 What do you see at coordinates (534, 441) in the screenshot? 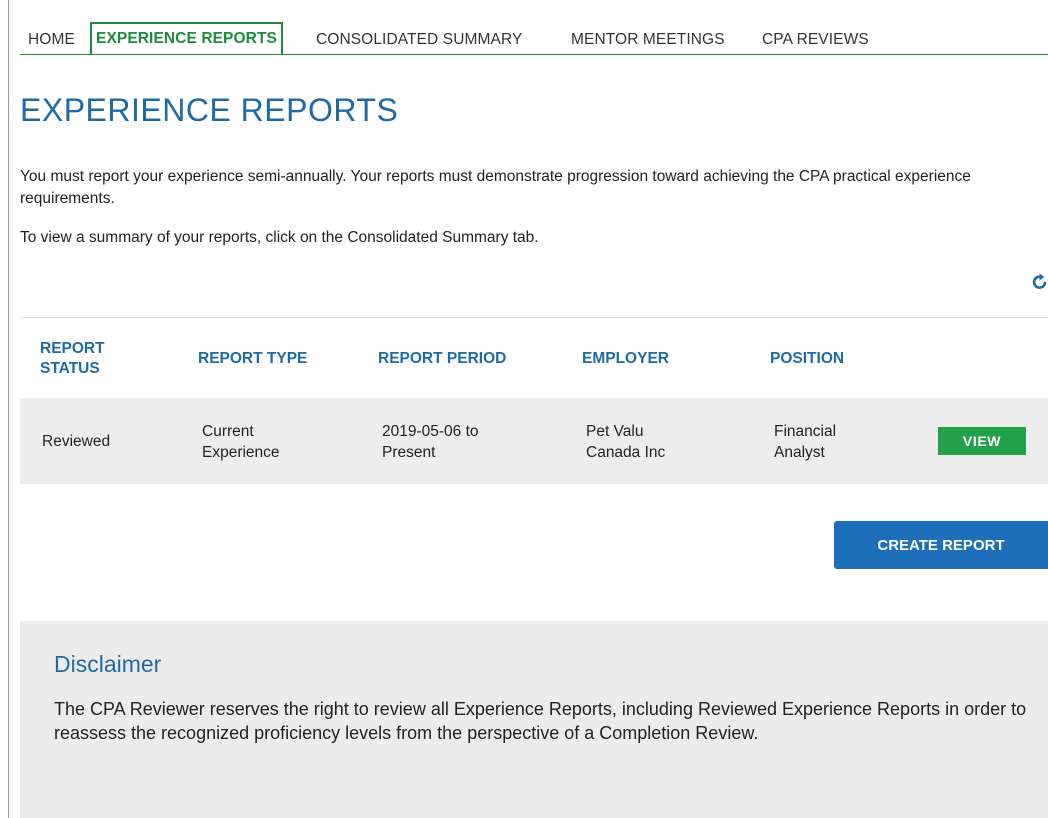
I see `table-row` at bounding box center [534, 441].